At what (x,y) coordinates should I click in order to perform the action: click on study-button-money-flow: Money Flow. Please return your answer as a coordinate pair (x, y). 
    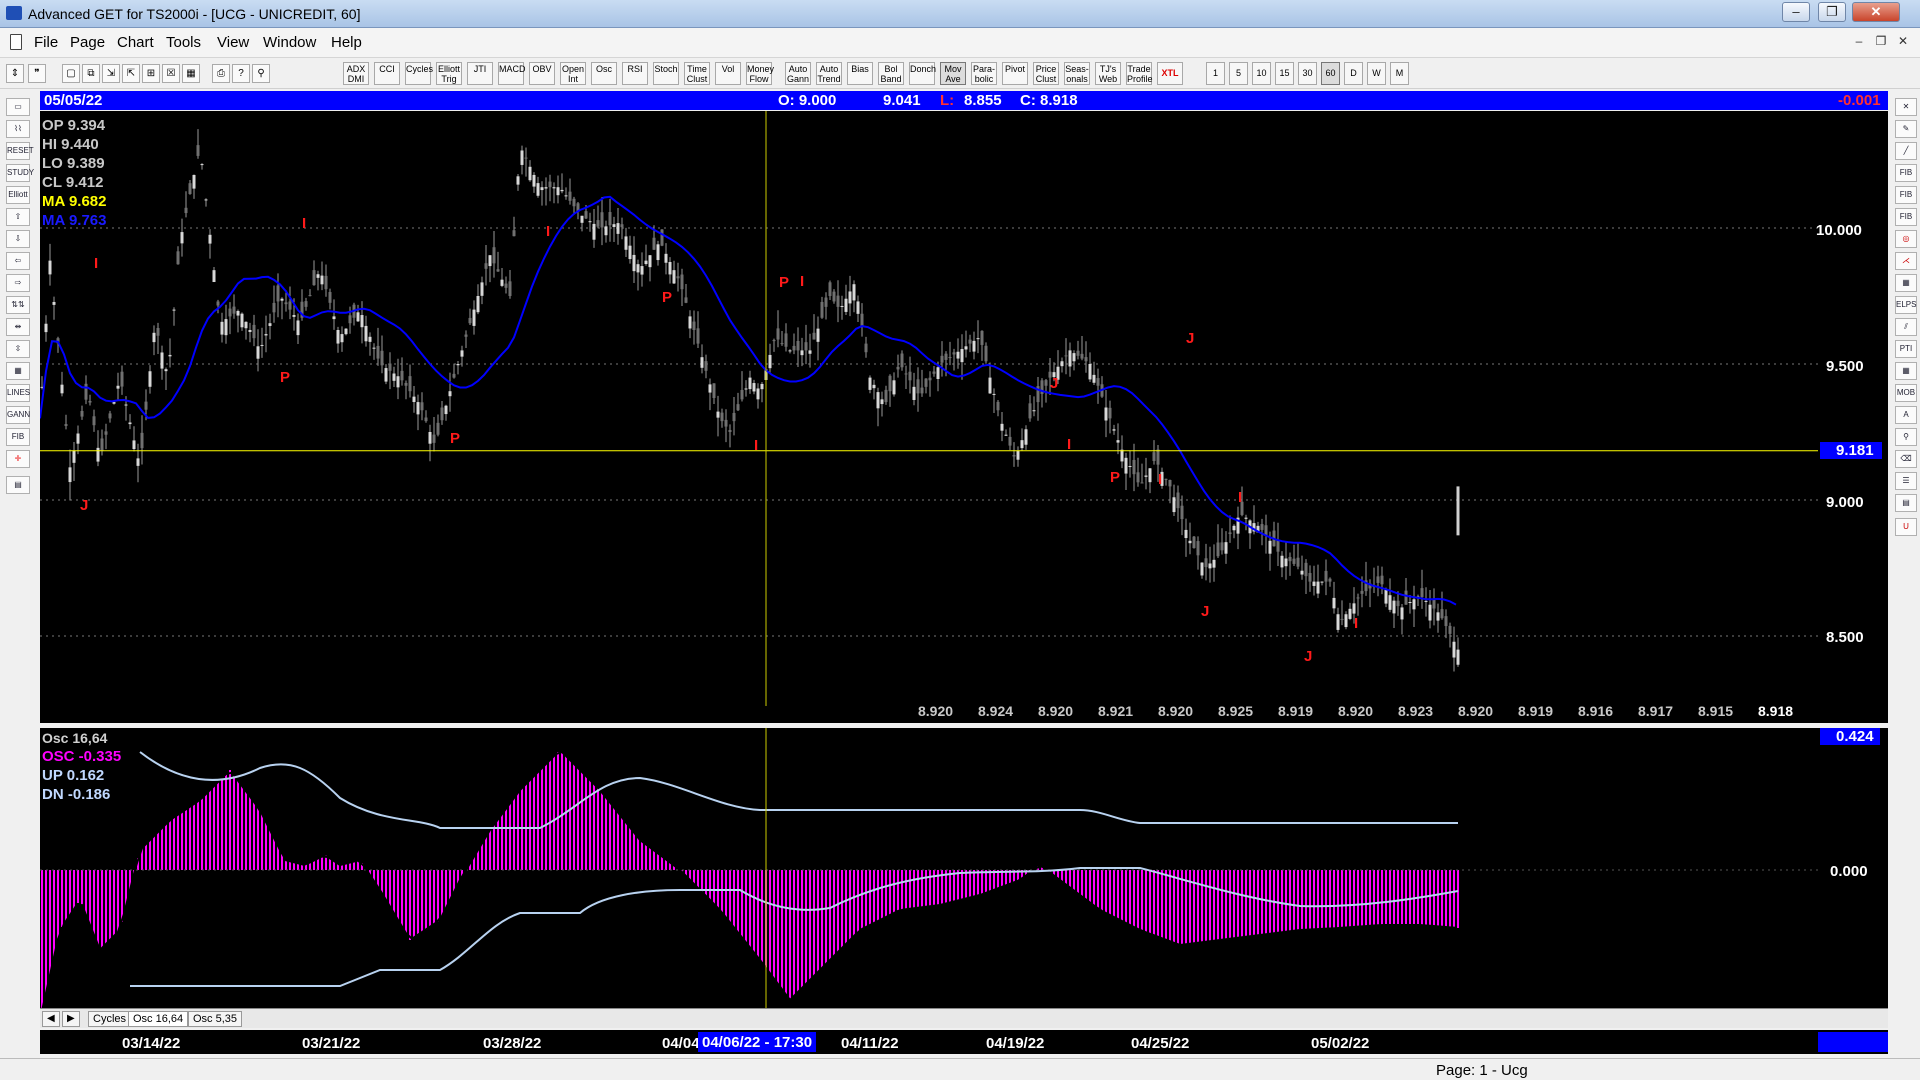
    Looking at the image, I should click on (760, 73).